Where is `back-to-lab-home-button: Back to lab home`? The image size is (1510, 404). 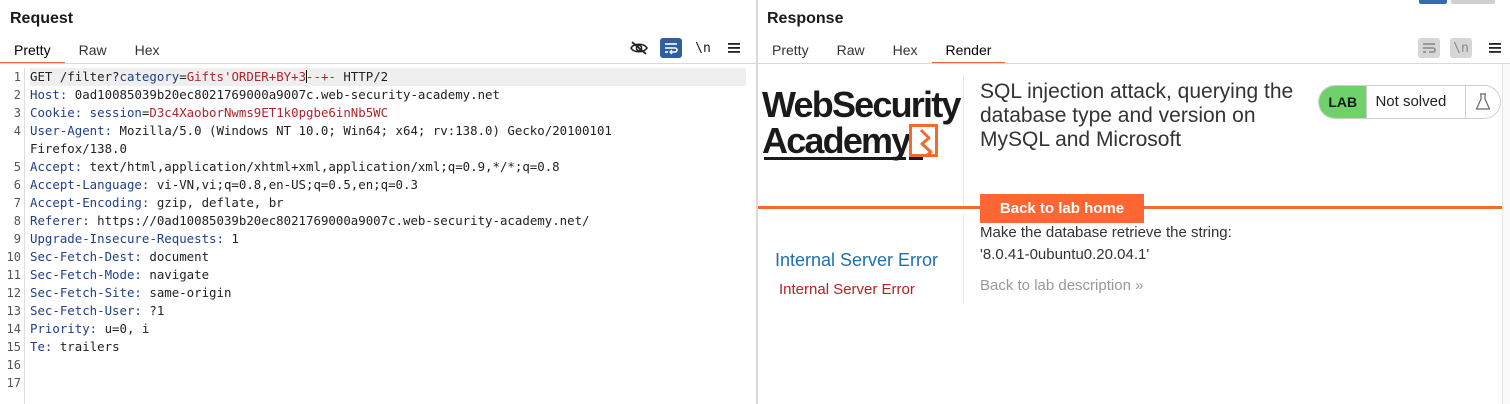
back-to-lab-home-button: Back to lab home is located at coordinates (1062, 208).